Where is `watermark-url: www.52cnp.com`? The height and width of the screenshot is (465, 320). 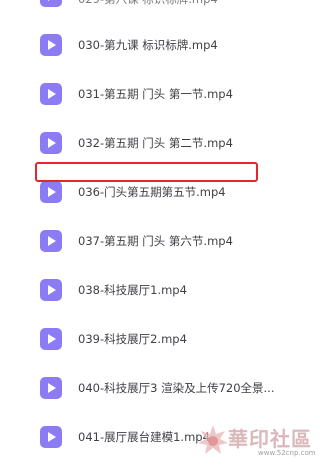 watermark-url: www.52cnp.com is located at coordinates (287, 453).